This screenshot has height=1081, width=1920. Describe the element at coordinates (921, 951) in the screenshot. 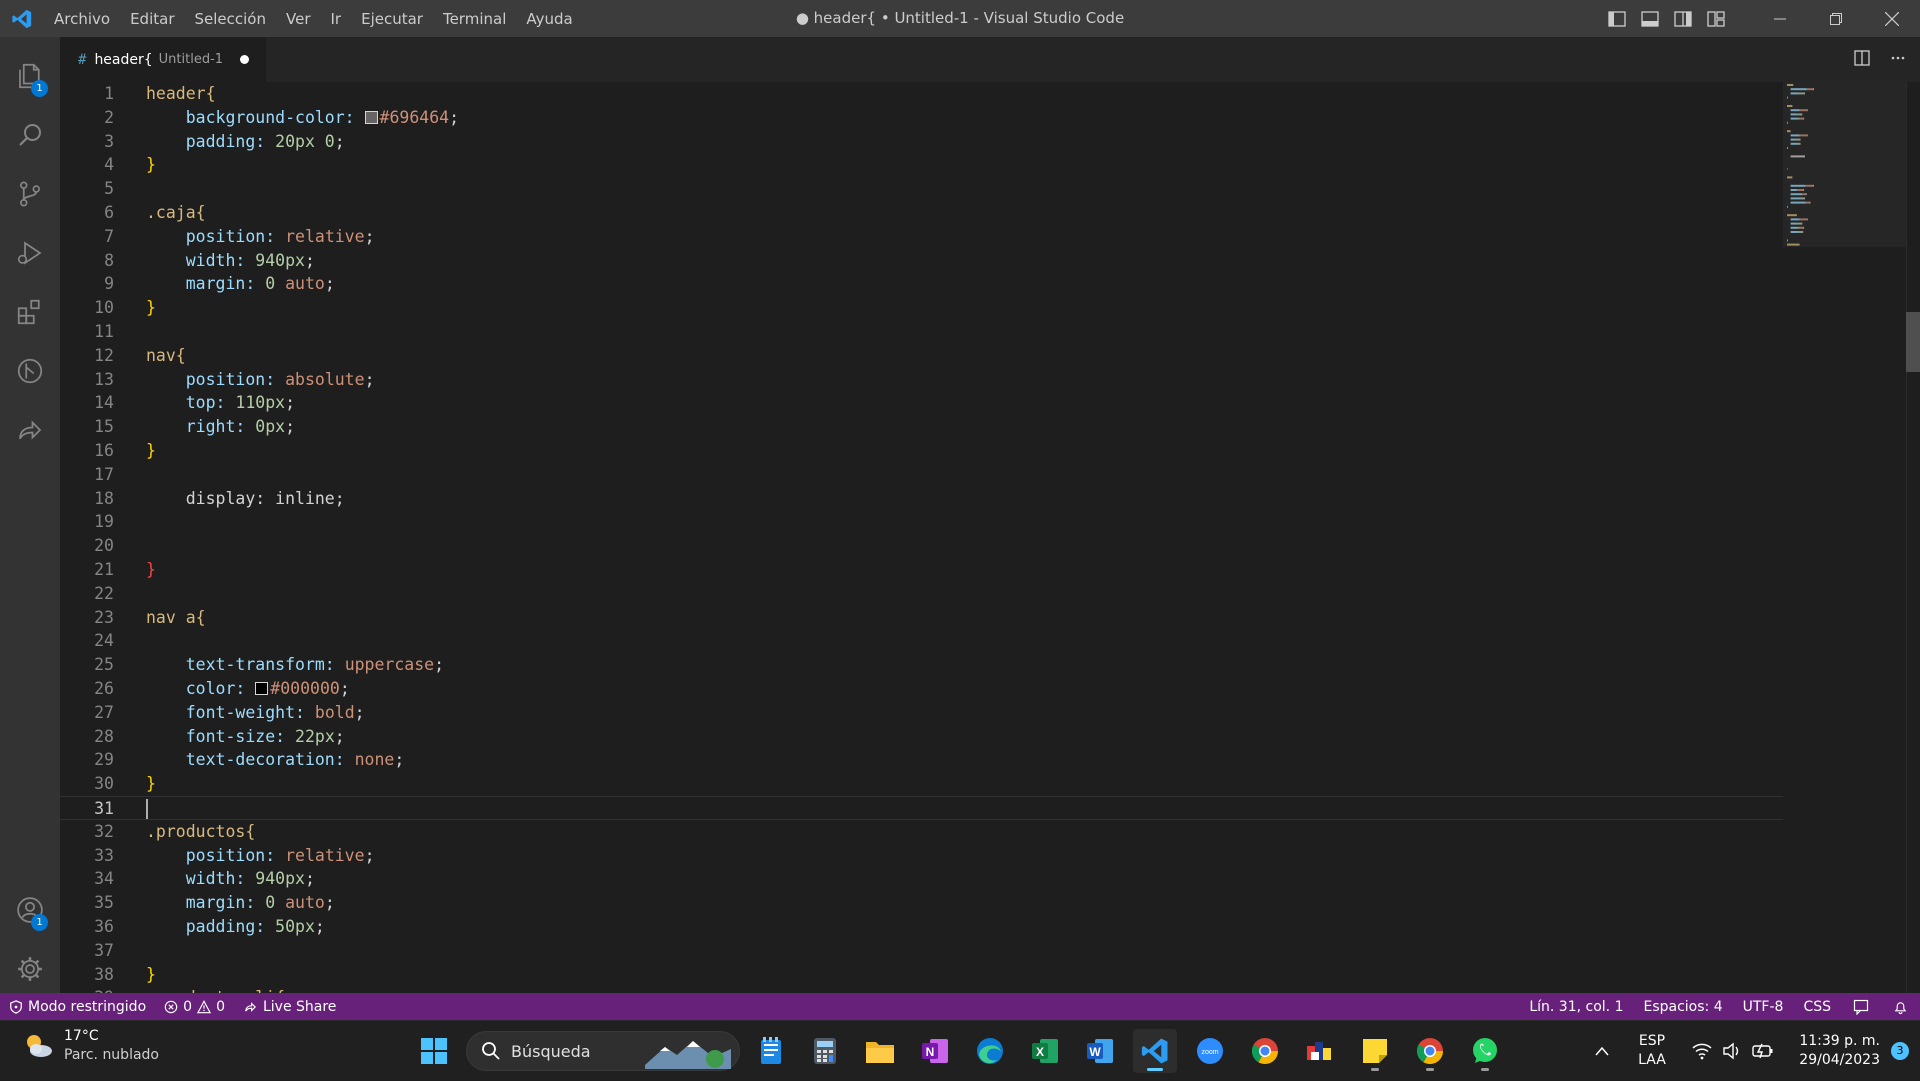

I see `code-line: 37` at that location.